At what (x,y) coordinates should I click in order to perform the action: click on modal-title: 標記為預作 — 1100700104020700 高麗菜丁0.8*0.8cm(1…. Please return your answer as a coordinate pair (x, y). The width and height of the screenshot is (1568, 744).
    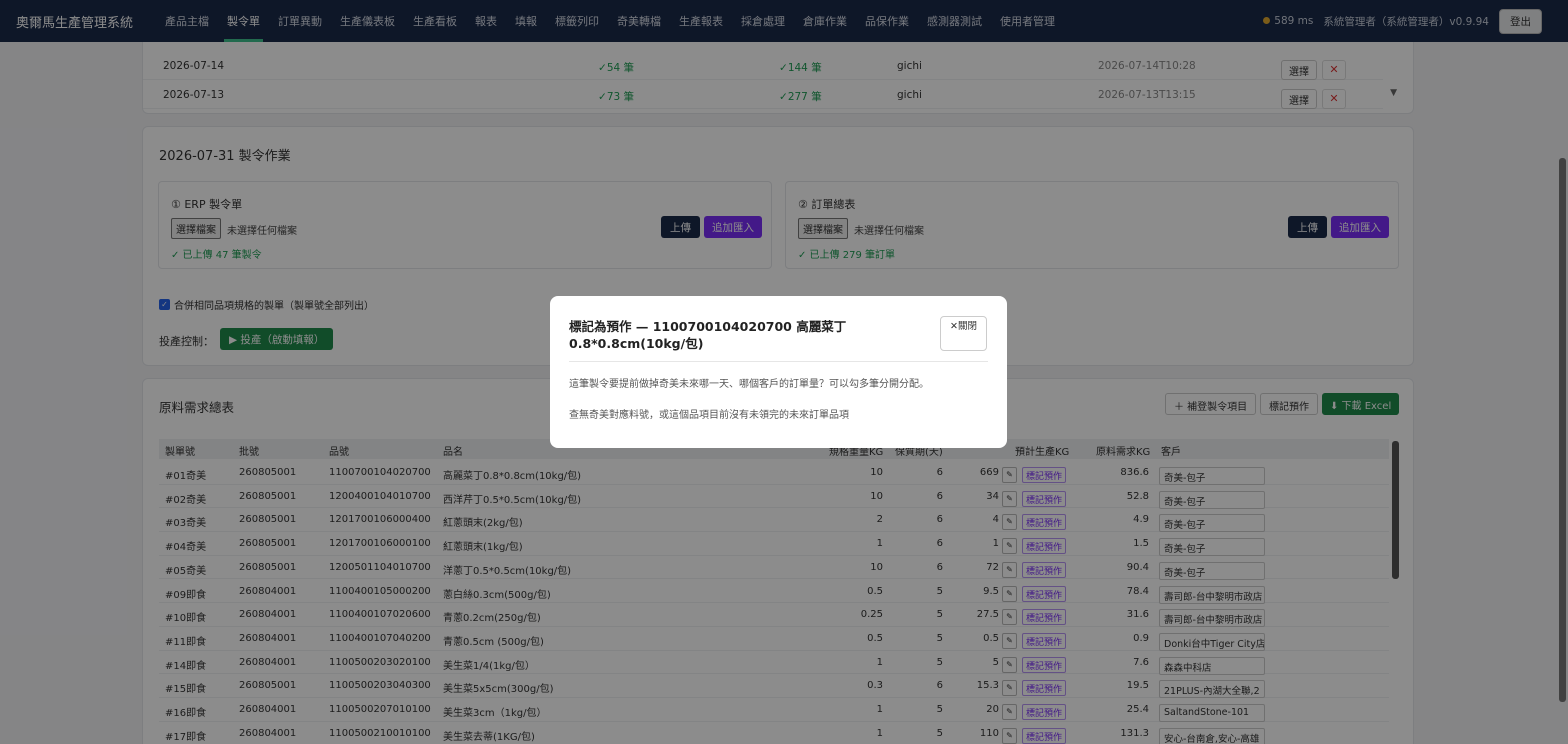
    Looking at the image, I should click on (708, 335).